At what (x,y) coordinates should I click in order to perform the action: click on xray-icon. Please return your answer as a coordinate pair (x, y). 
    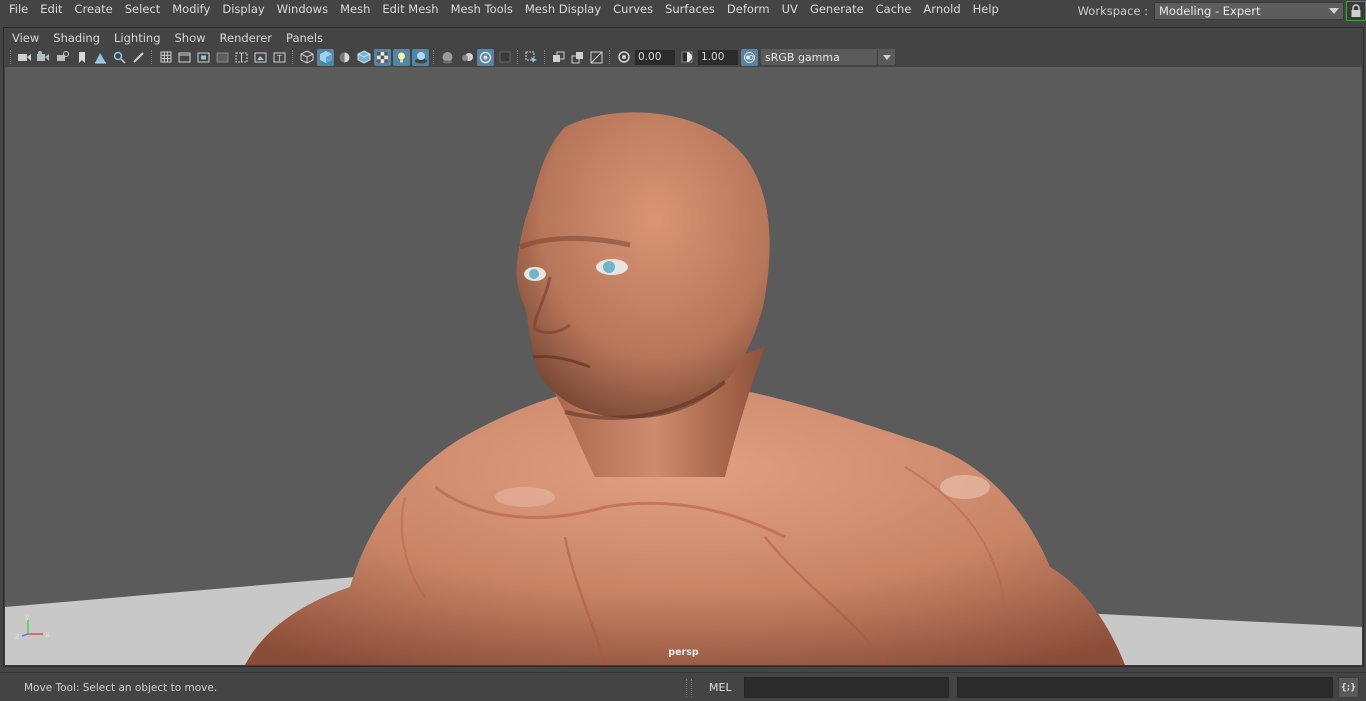
    Looking at the image, I should click on (558, 57).